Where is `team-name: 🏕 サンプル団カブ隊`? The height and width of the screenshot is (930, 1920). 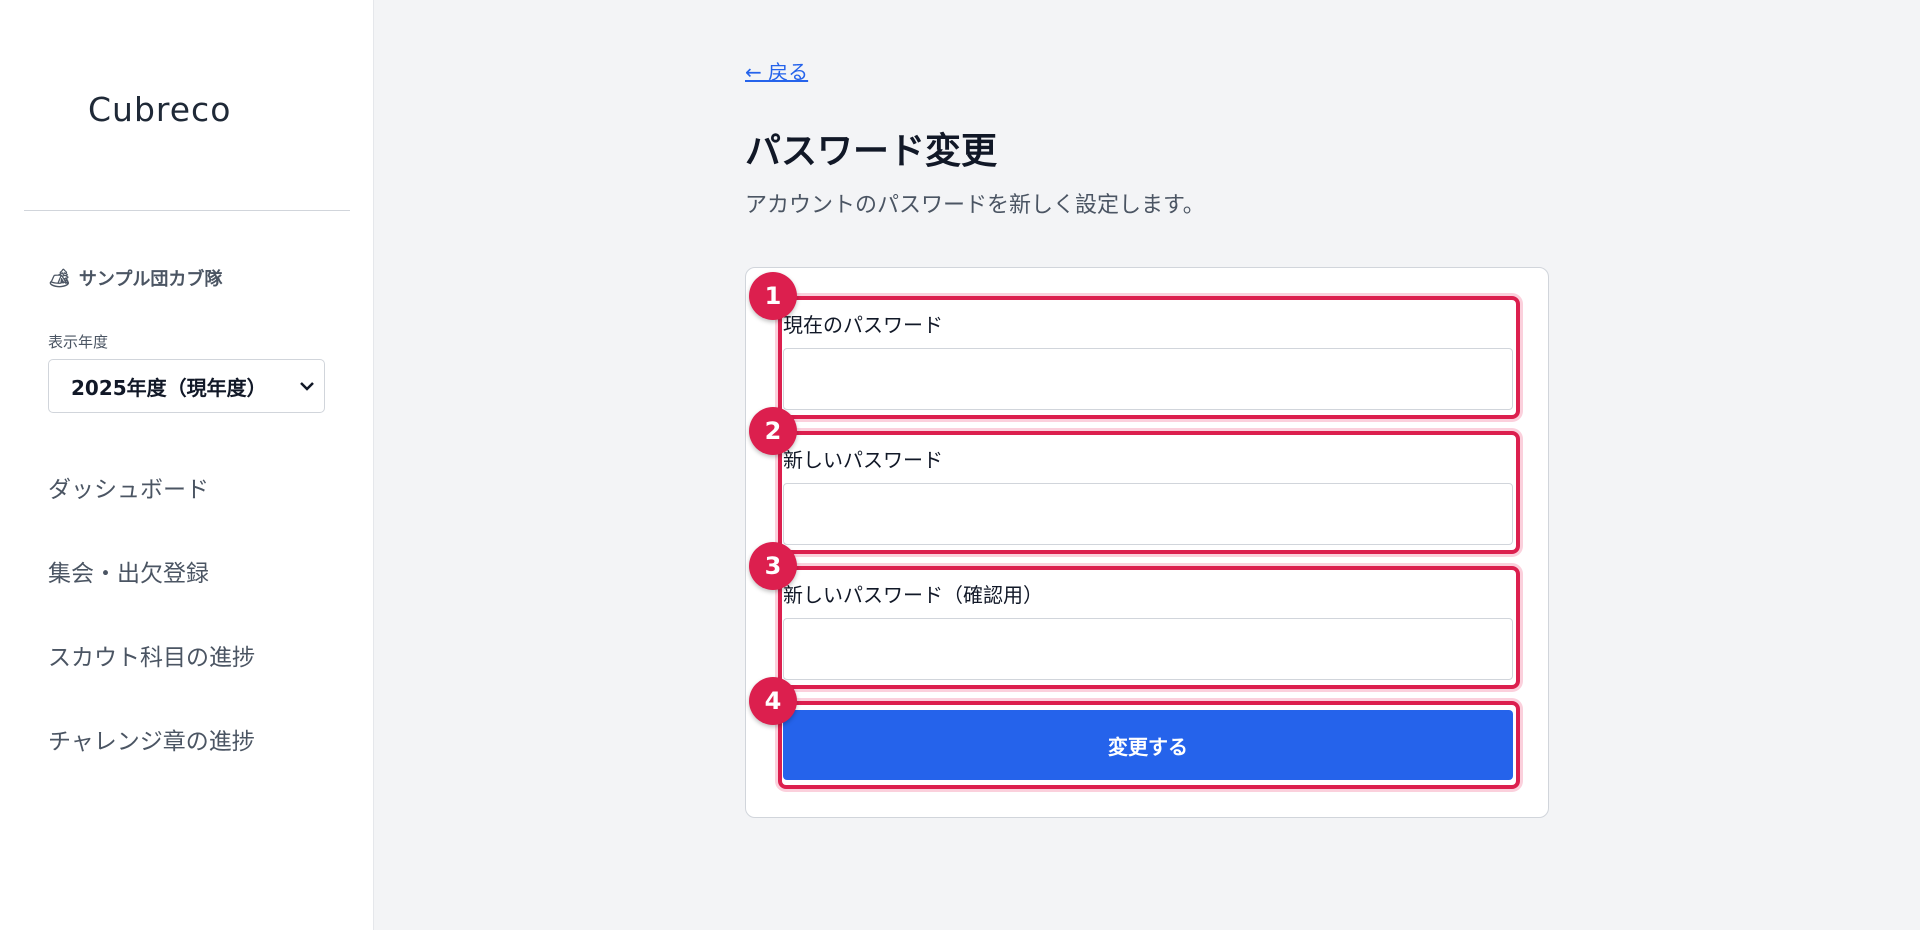
team-name: 🏕 サンプル団カブ隊 is located at coordinates (135, 278).